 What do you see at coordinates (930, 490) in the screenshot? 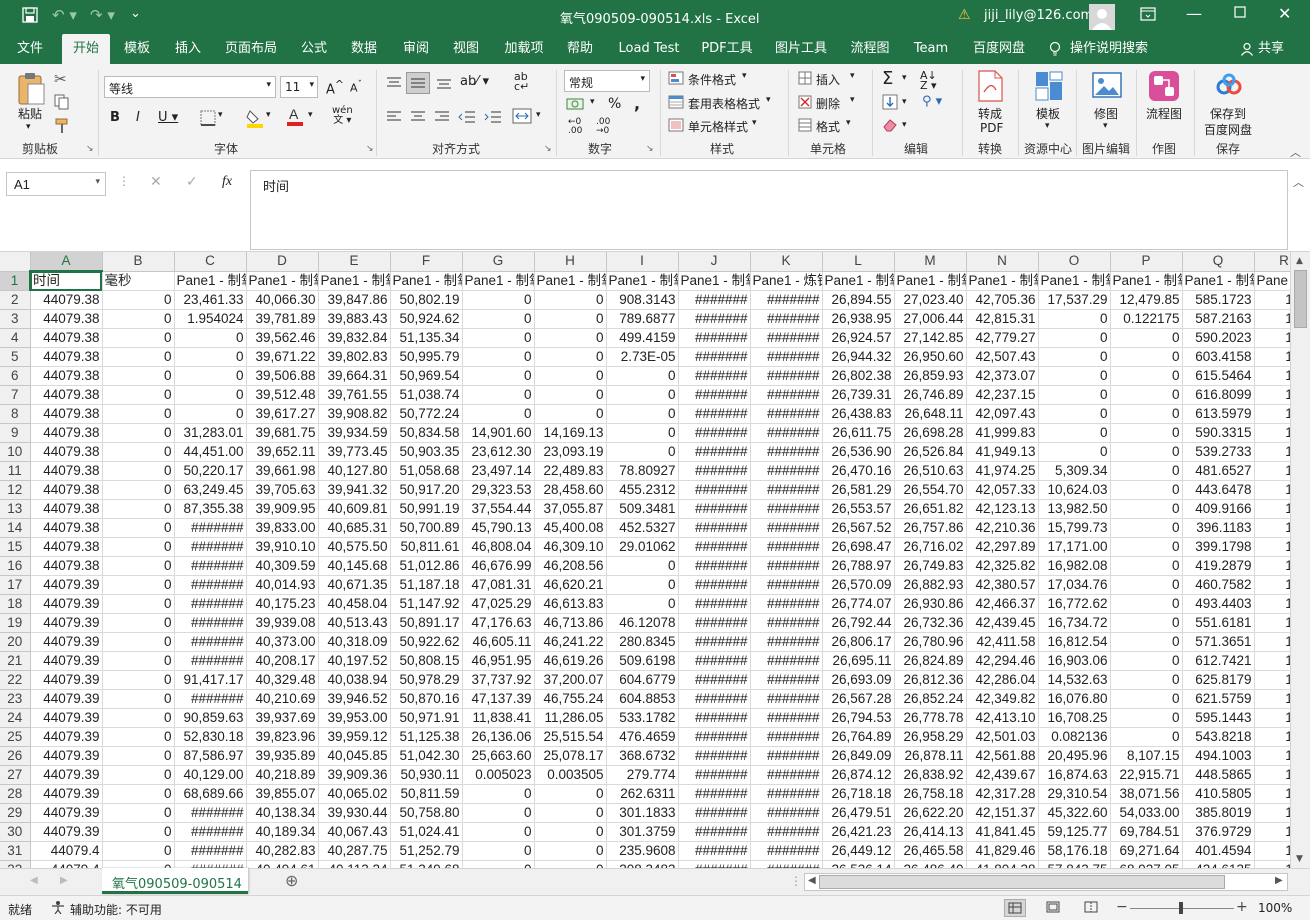
I see `cell: 26,554.70` at bounding box center [930, 490].